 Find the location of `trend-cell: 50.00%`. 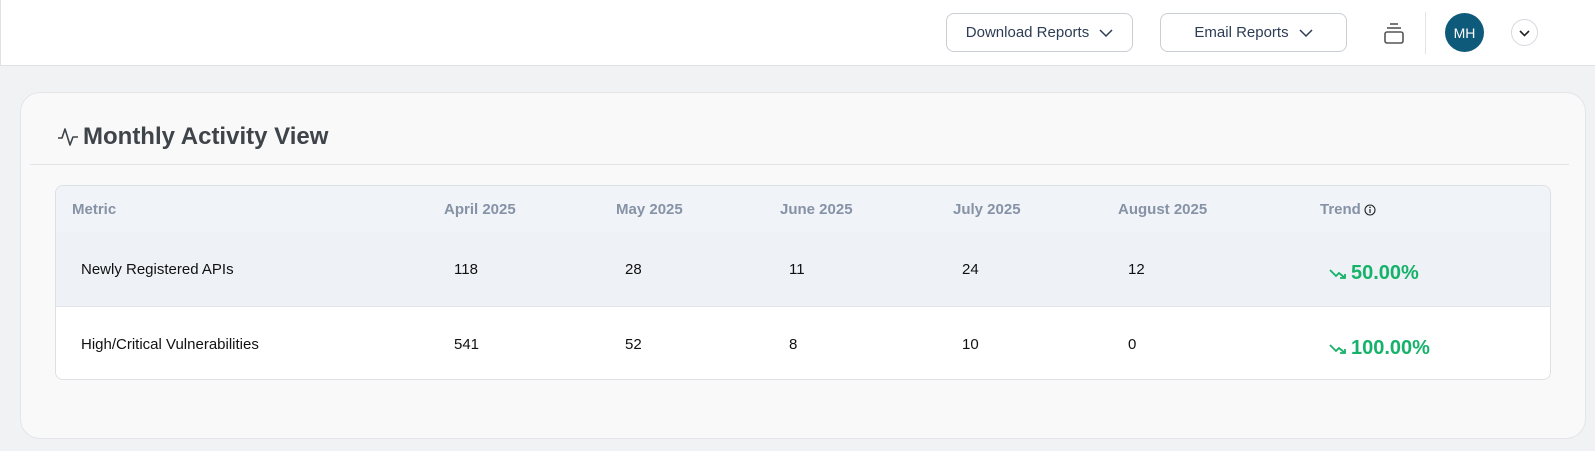

trend-cell: 50.00% is located at coordinates (1374, 273).